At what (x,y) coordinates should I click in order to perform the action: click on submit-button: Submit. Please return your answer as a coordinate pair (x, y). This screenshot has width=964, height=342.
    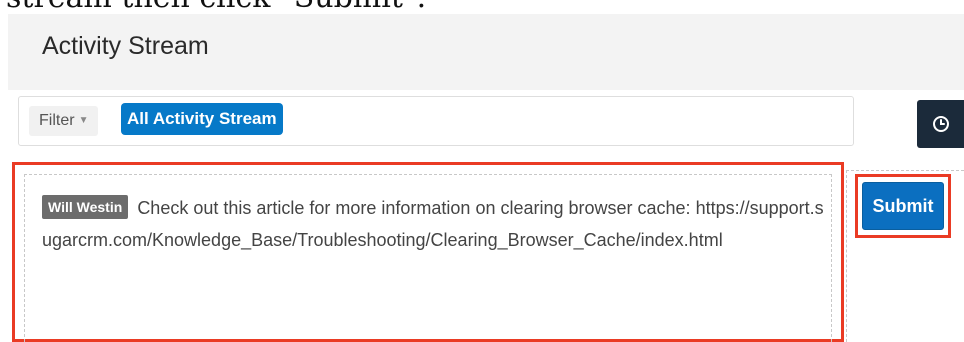
    Looking at the image, I should click on (903, 206).